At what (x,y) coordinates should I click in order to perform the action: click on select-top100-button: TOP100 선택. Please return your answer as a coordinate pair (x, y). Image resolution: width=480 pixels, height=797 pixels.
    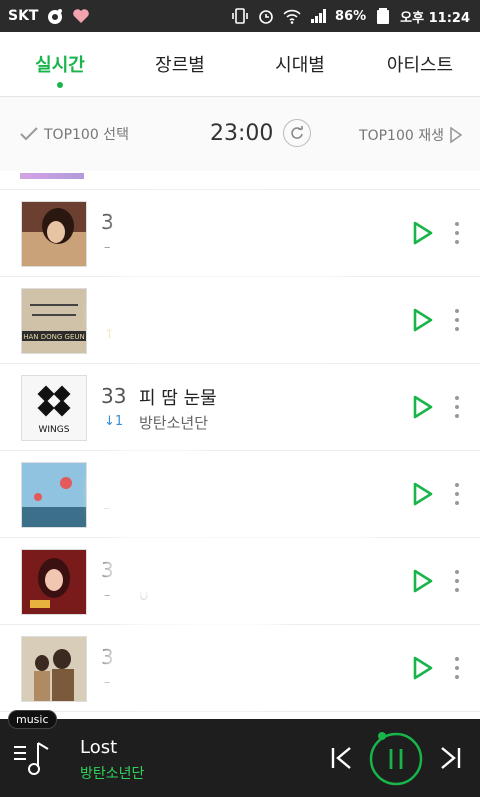
    Looking at the image, I should click on (64, 134).